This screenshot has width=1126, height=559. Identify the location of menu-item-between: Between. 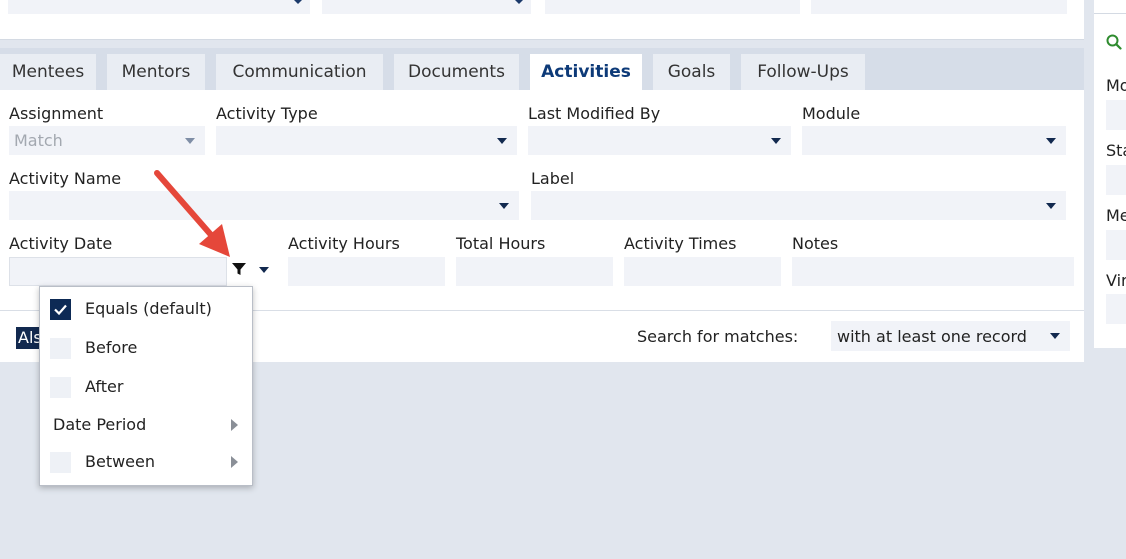
(146, 461).